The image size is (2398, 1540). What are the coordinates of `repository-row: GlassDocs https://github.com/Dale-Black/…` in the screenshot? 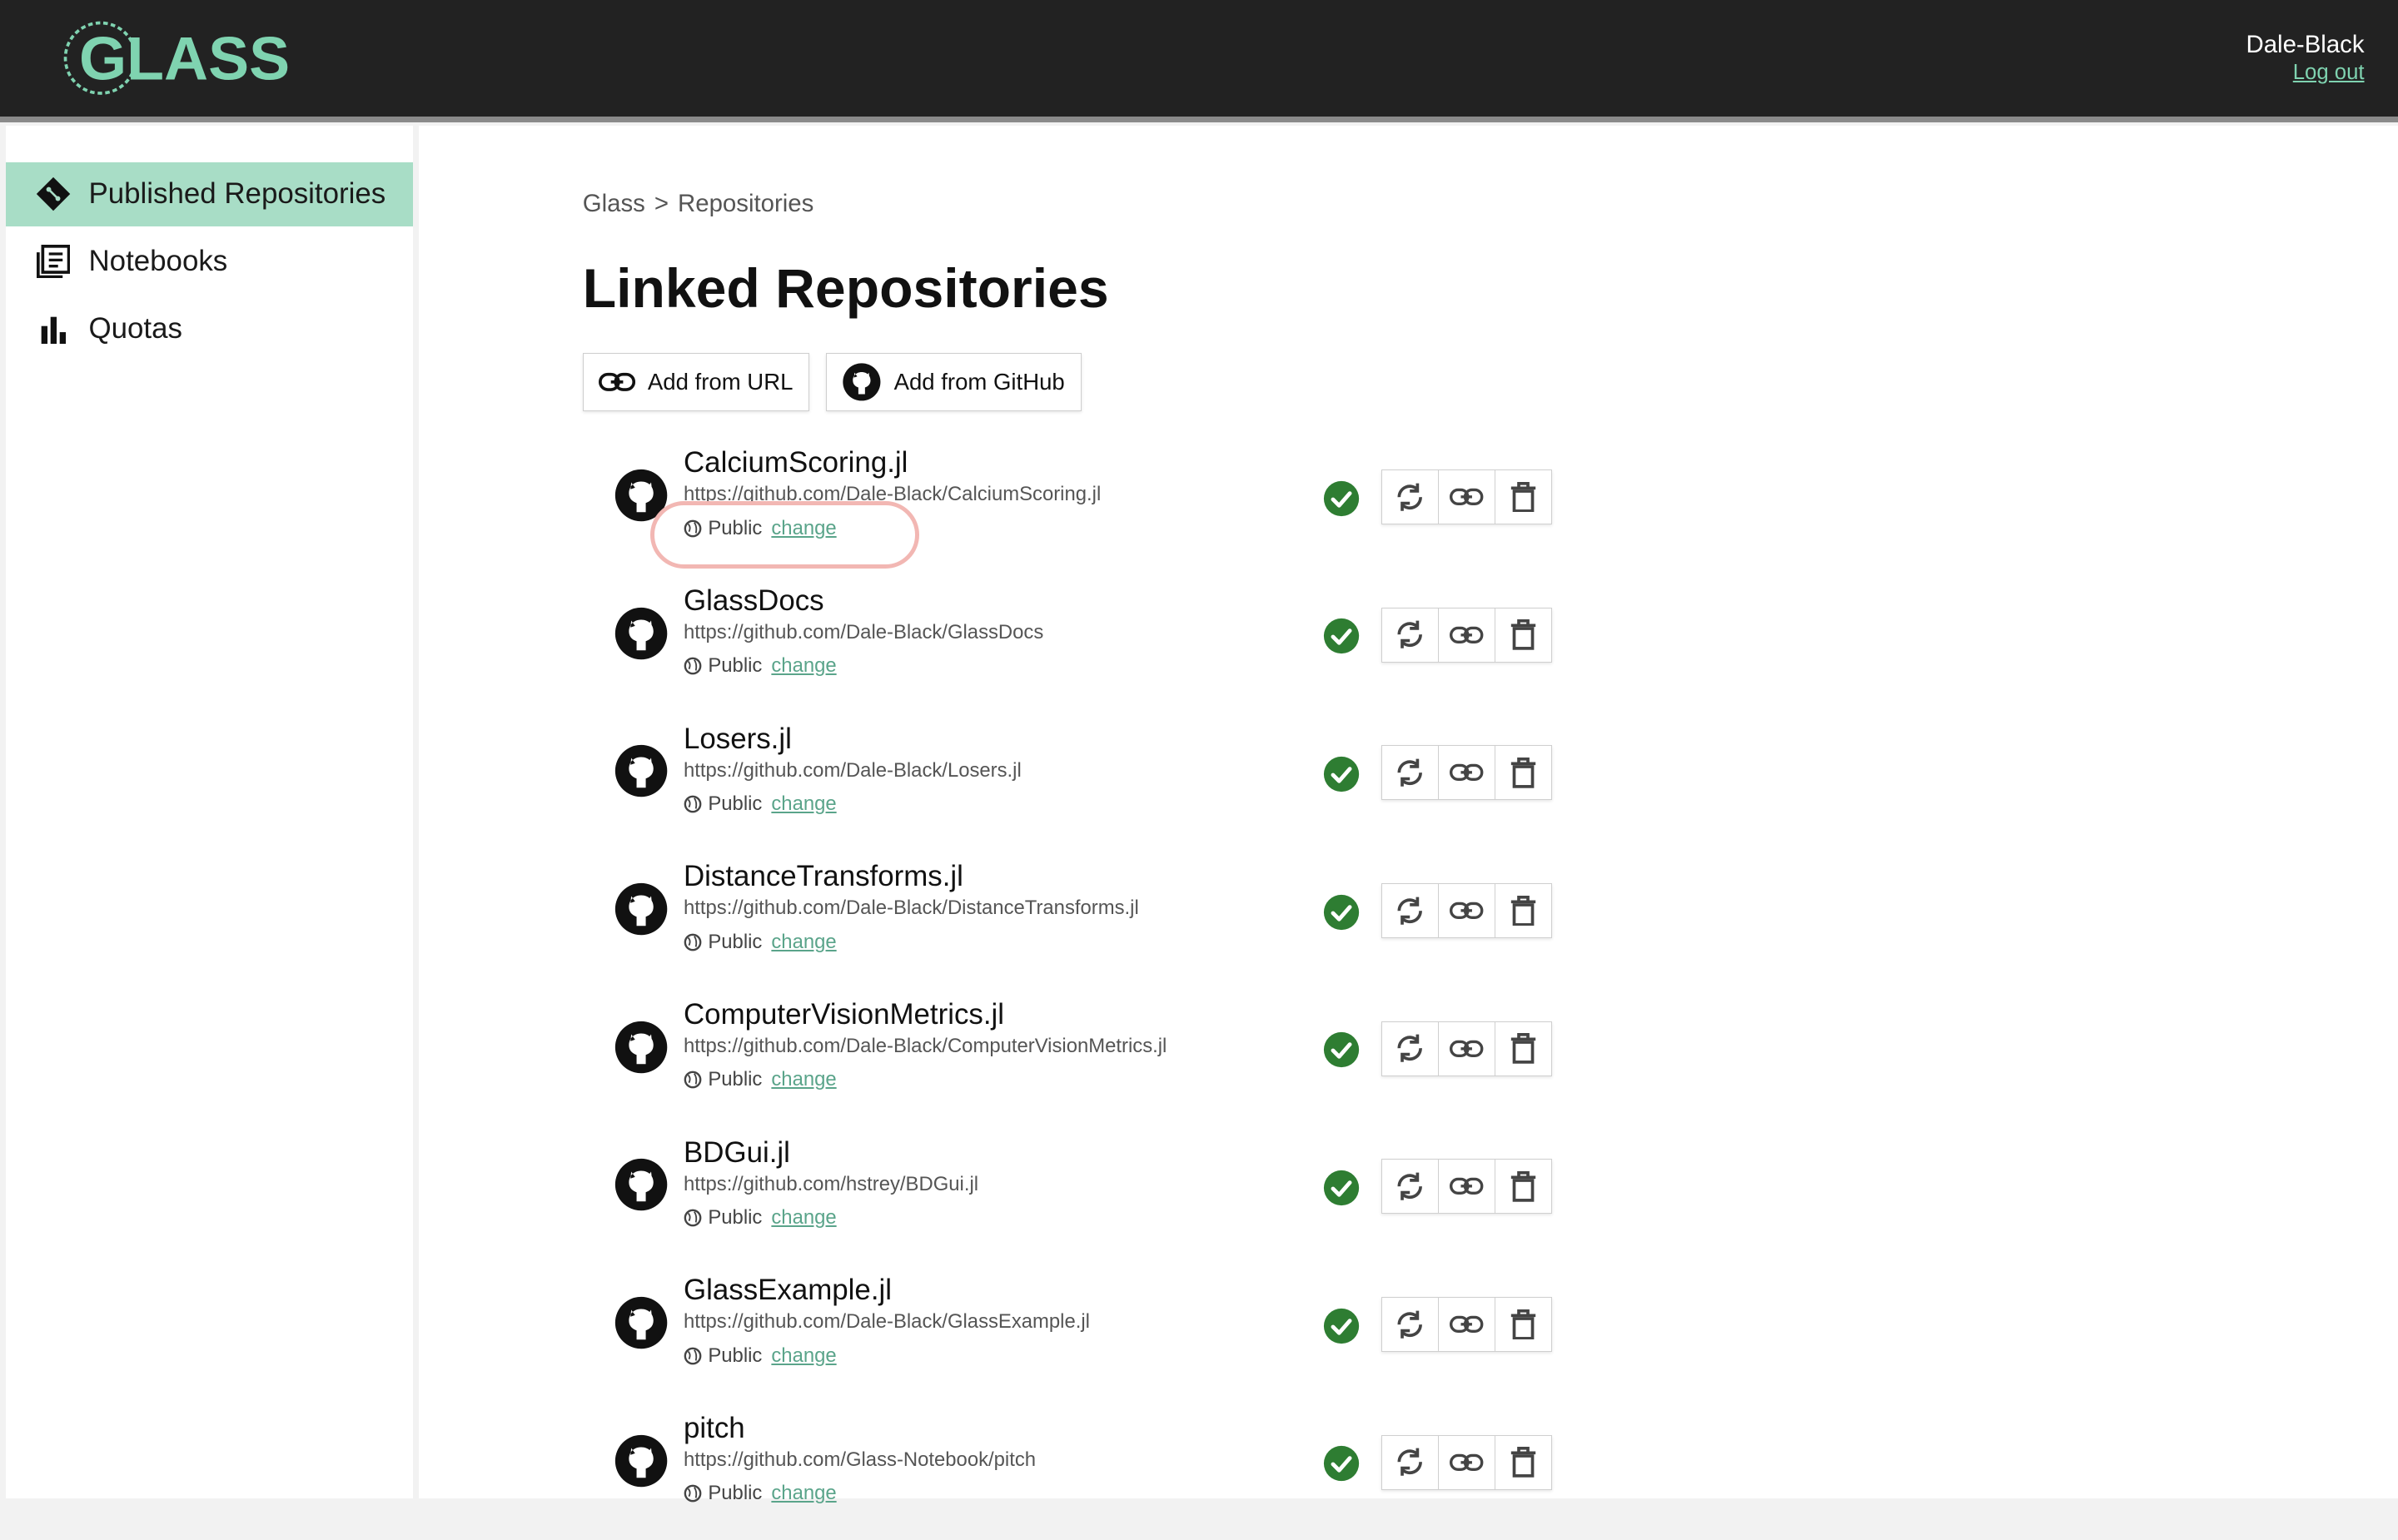 It's located at (1072, 646).